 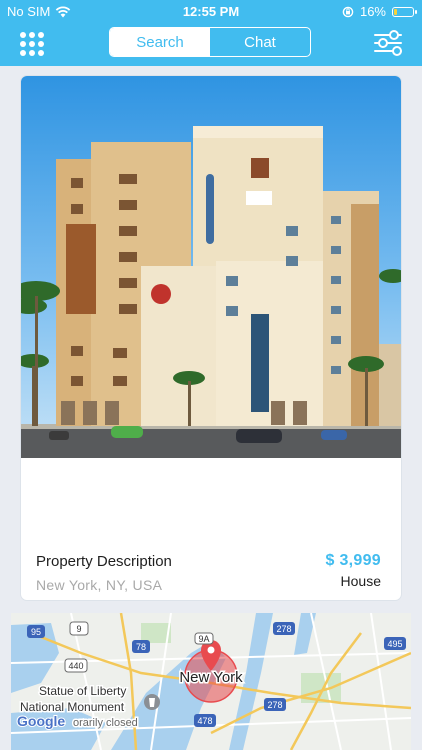 I want to click on route-shield: 78, so click(x=141, y=647).